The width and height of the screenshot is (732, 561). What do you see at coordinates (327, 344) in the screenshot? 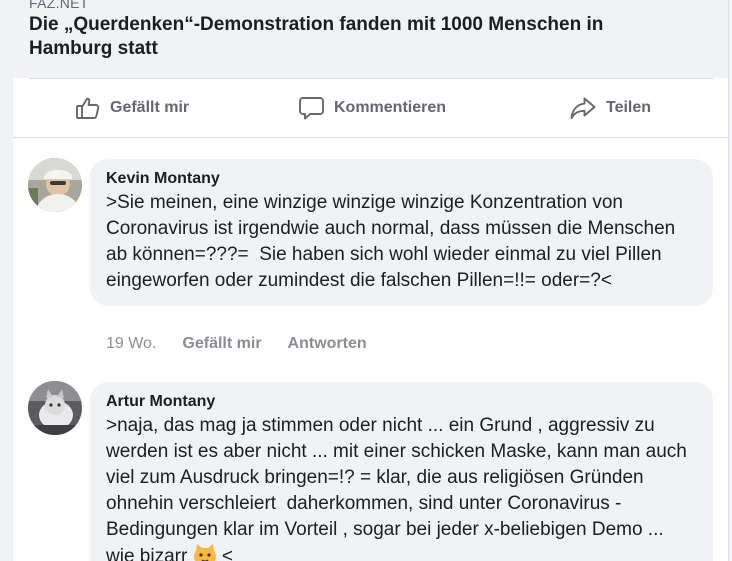
I see `comment-reply-button: Antworten` at bounding box center [327, 344].